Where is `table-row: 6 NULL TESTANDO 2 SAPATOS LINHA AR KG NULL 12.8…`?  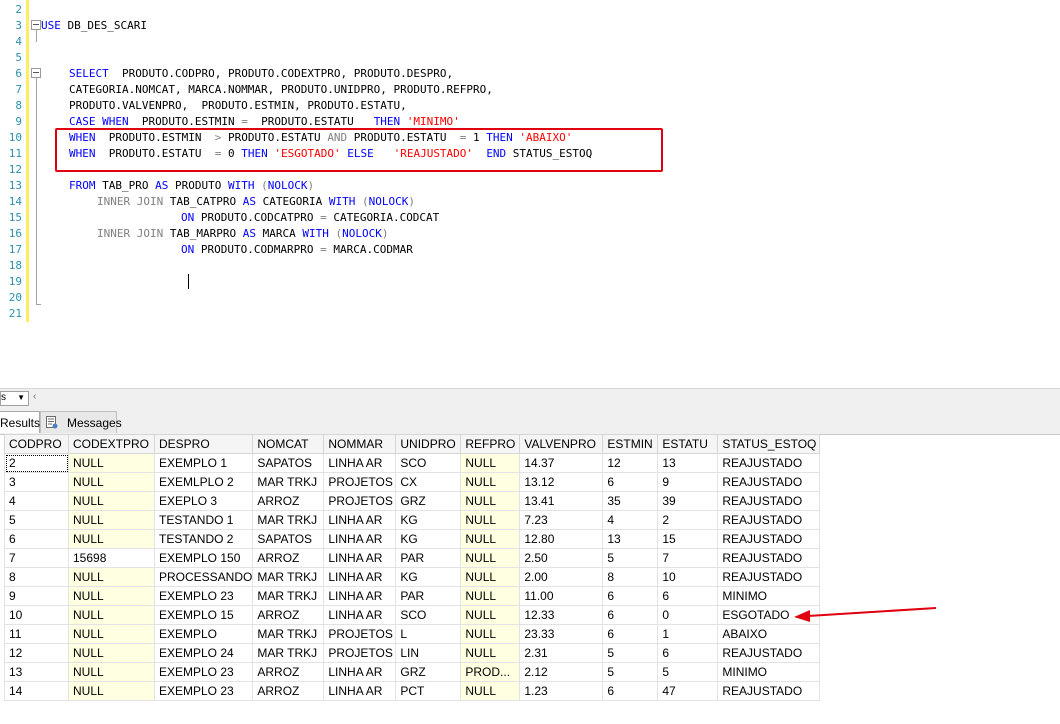 table-row: 6 NULL TESTANDO 2 SAPATOS LINHA AR KG NULL 12.8… is located at coordinates (412, 539).